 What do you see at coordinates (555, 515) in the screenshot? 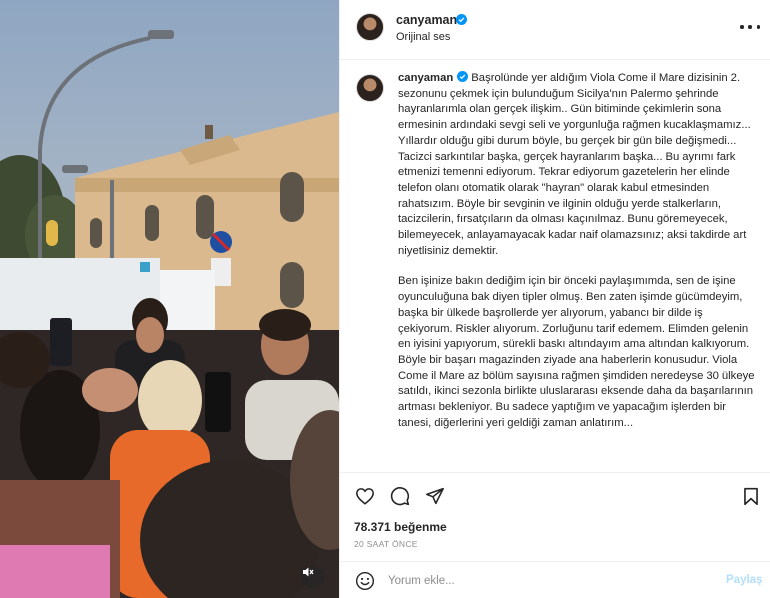
I see `post-actions: 78.371 beğenme 20 SAAT ÖNCE` at bounding box center [555, 515].